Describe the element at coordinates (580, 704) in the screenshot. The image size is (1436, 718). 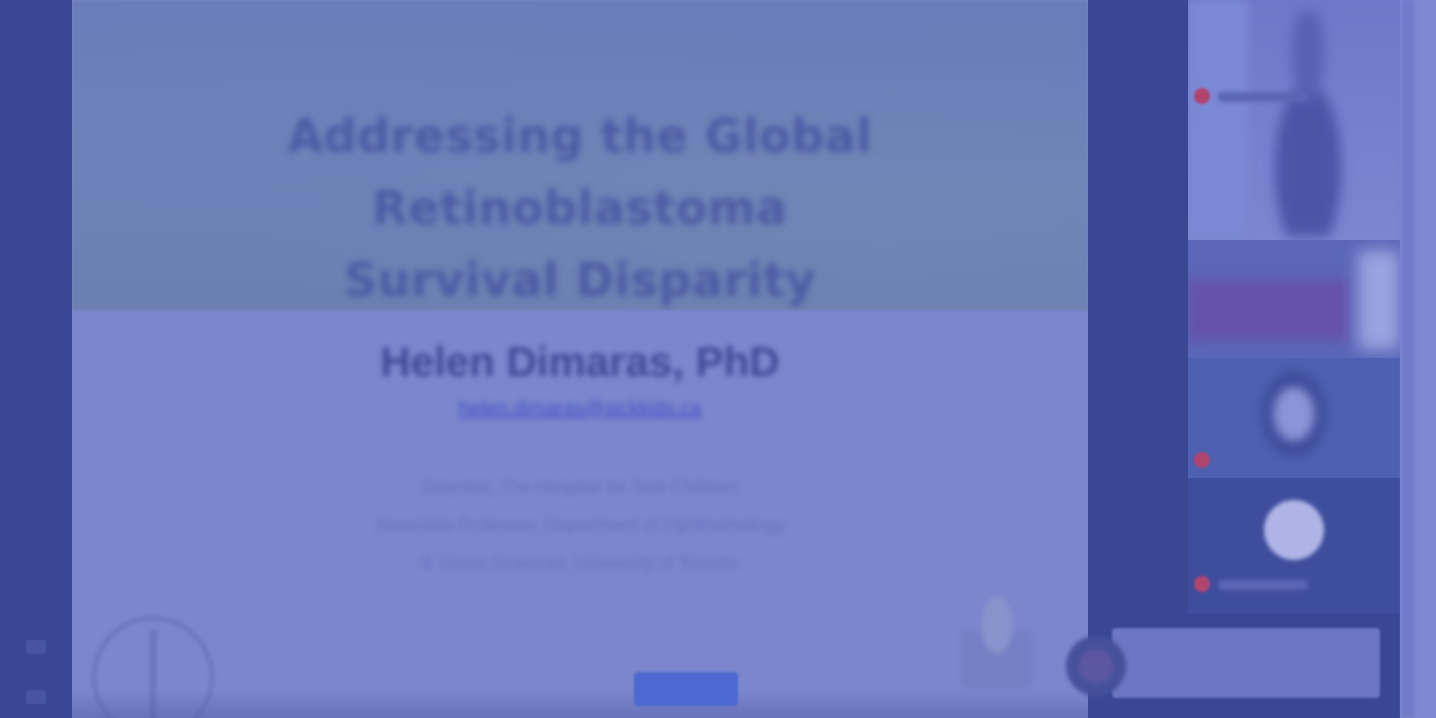
I see `slide-shade` at that location.